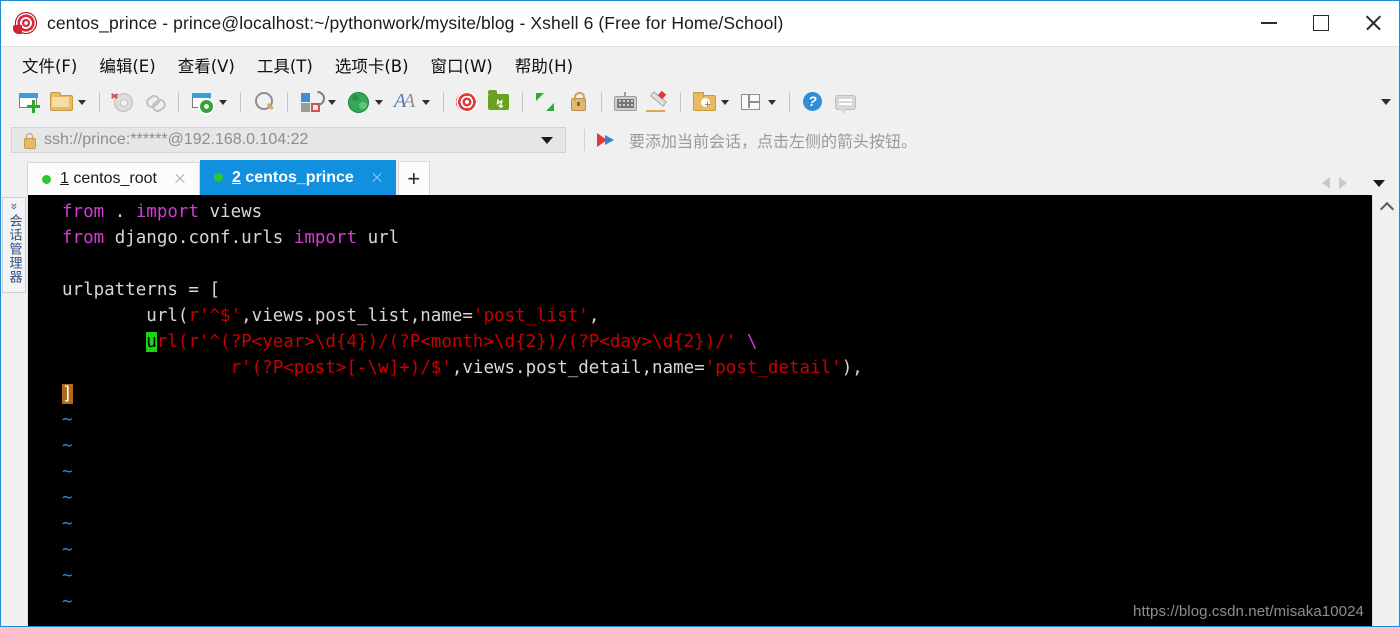  I want to click on terminal-text-span: ., so click(120, 212).